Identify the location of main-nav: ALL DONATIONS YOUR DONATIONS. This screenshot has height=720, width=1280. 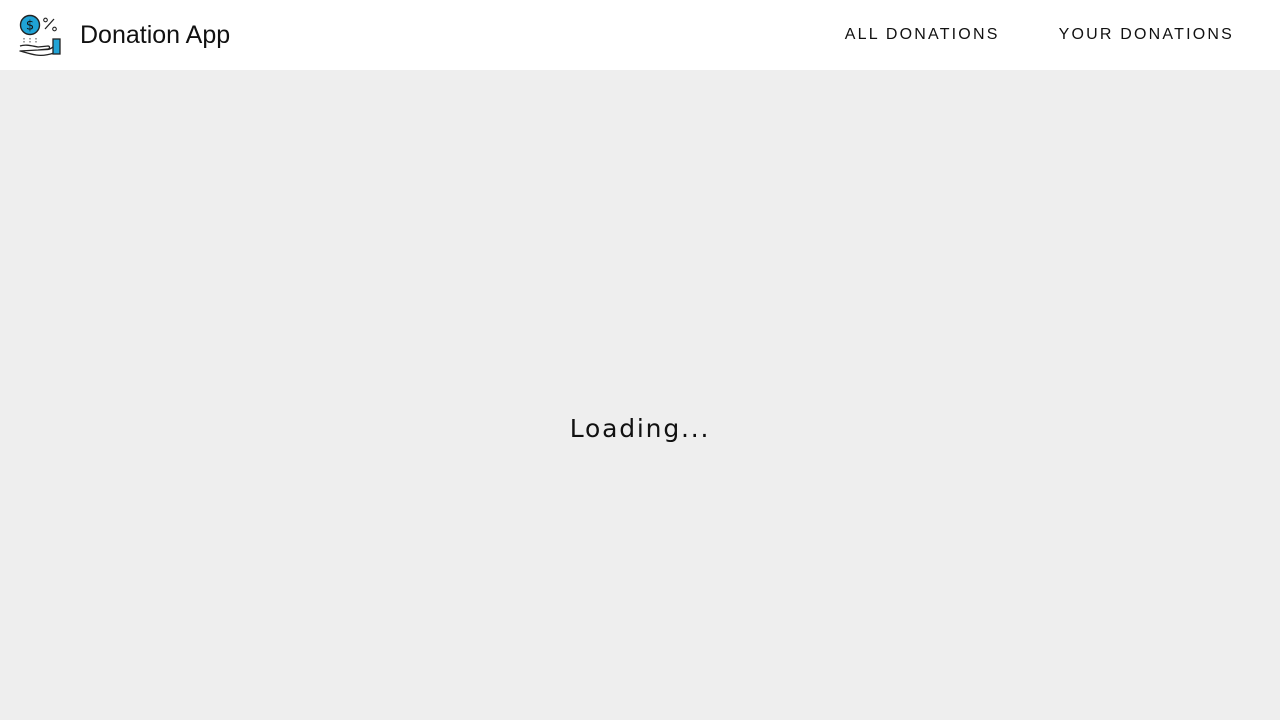
(1039, 35).